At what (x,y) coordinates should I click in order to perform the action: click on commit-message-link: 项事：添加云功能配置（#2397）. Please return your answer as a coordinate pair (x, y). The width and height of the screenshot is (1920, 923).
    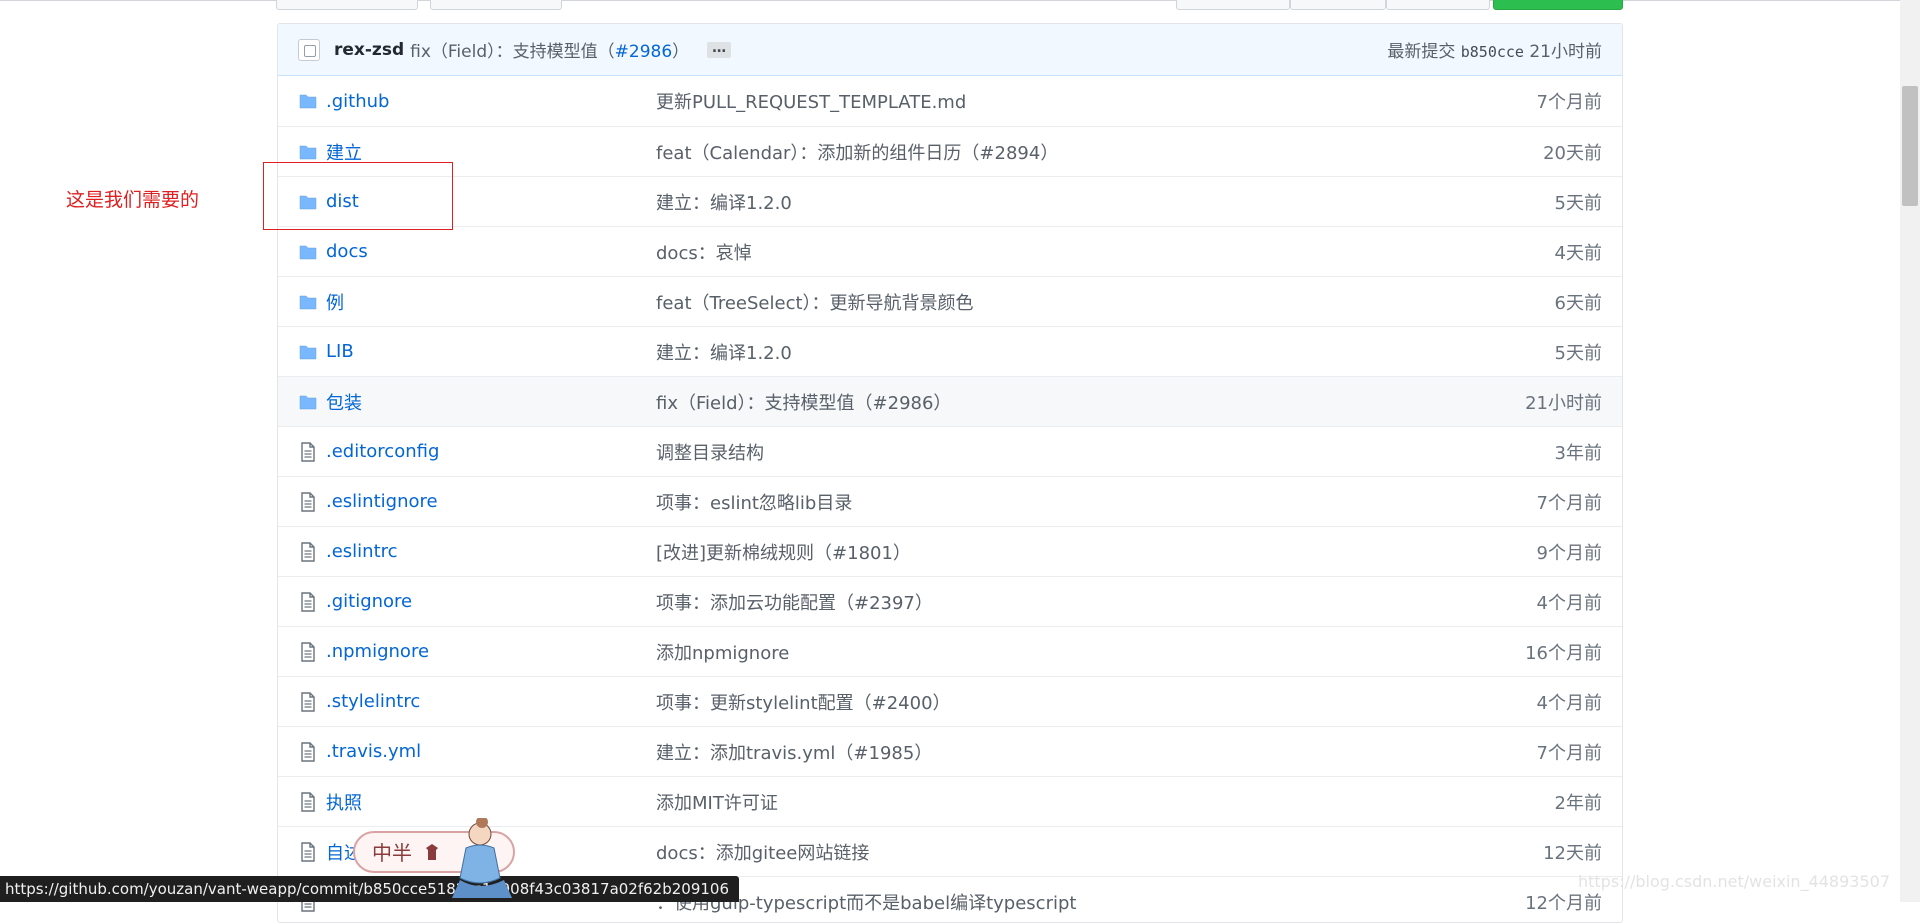
    Looking at the image, I should click on (1096, 602).